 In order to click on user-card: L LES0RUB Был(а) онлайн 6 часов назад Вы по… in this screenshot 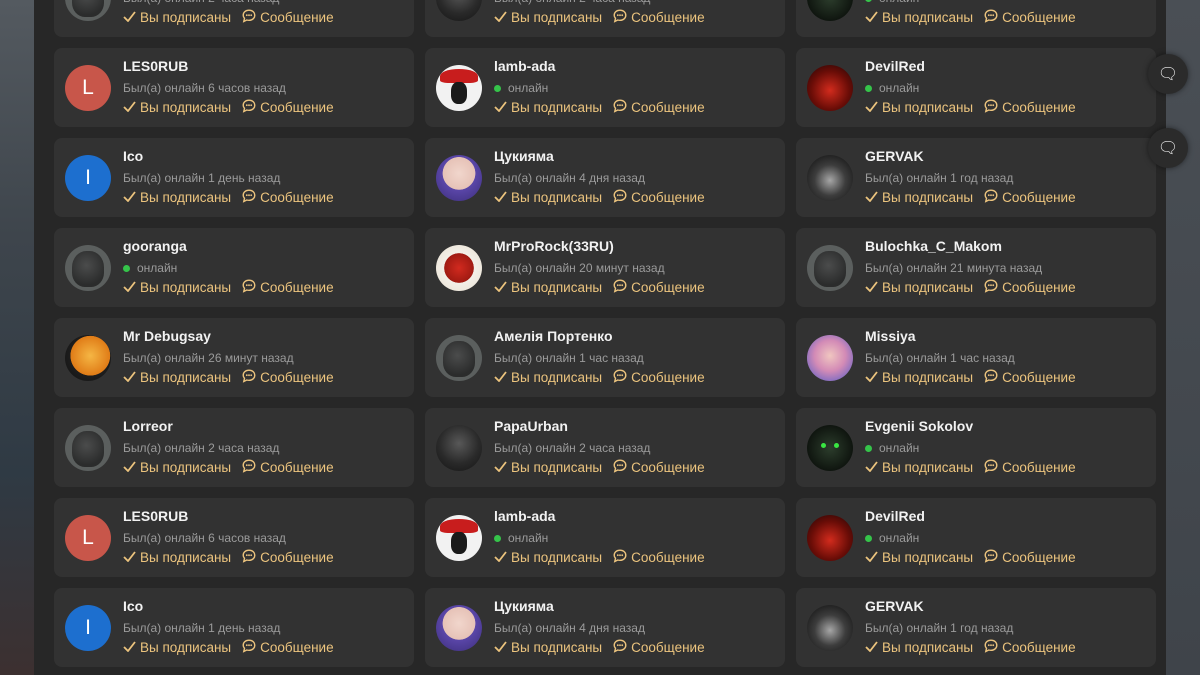, I will do `click(234, 537)`.